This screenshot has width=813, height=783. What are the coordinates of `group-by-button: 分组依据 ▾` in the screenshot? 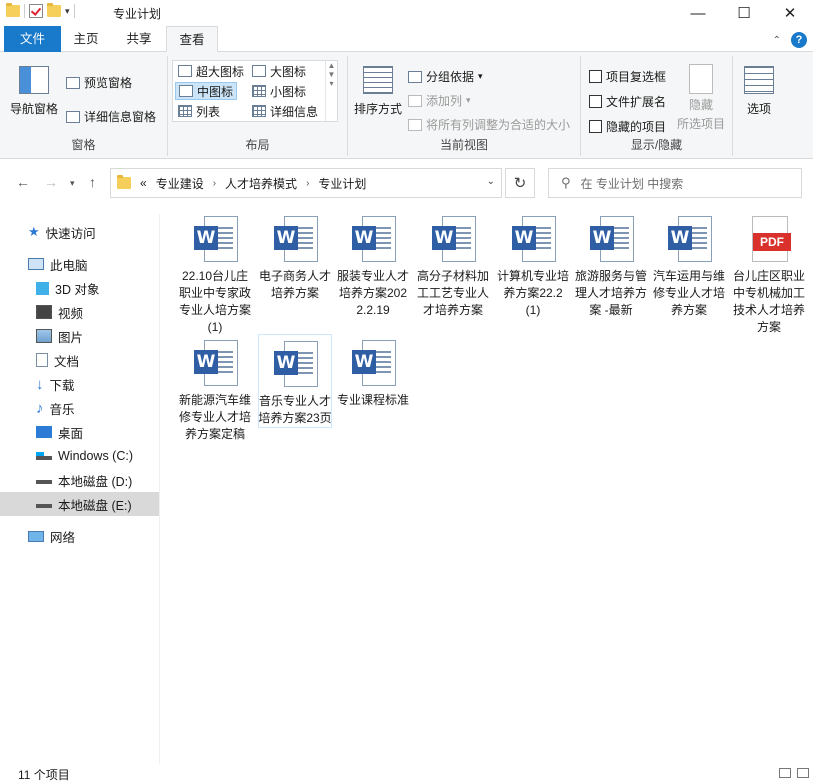 It's located at (445, 76).